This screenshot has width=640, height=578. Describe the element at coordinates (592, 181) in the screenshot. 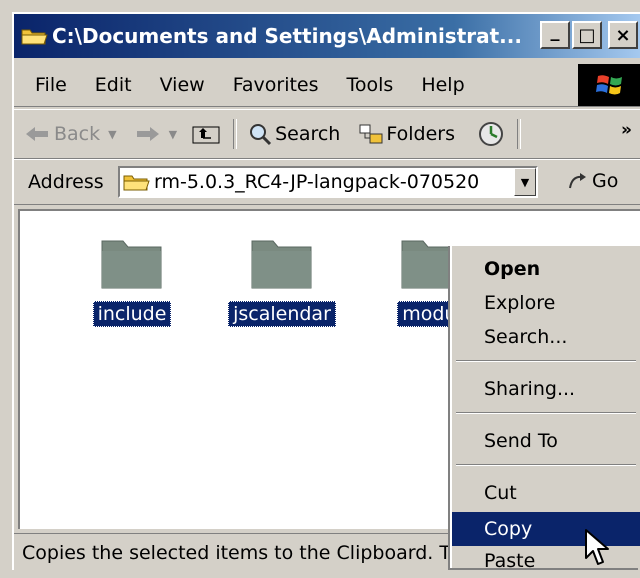

I see `go-button: Go` at that location.